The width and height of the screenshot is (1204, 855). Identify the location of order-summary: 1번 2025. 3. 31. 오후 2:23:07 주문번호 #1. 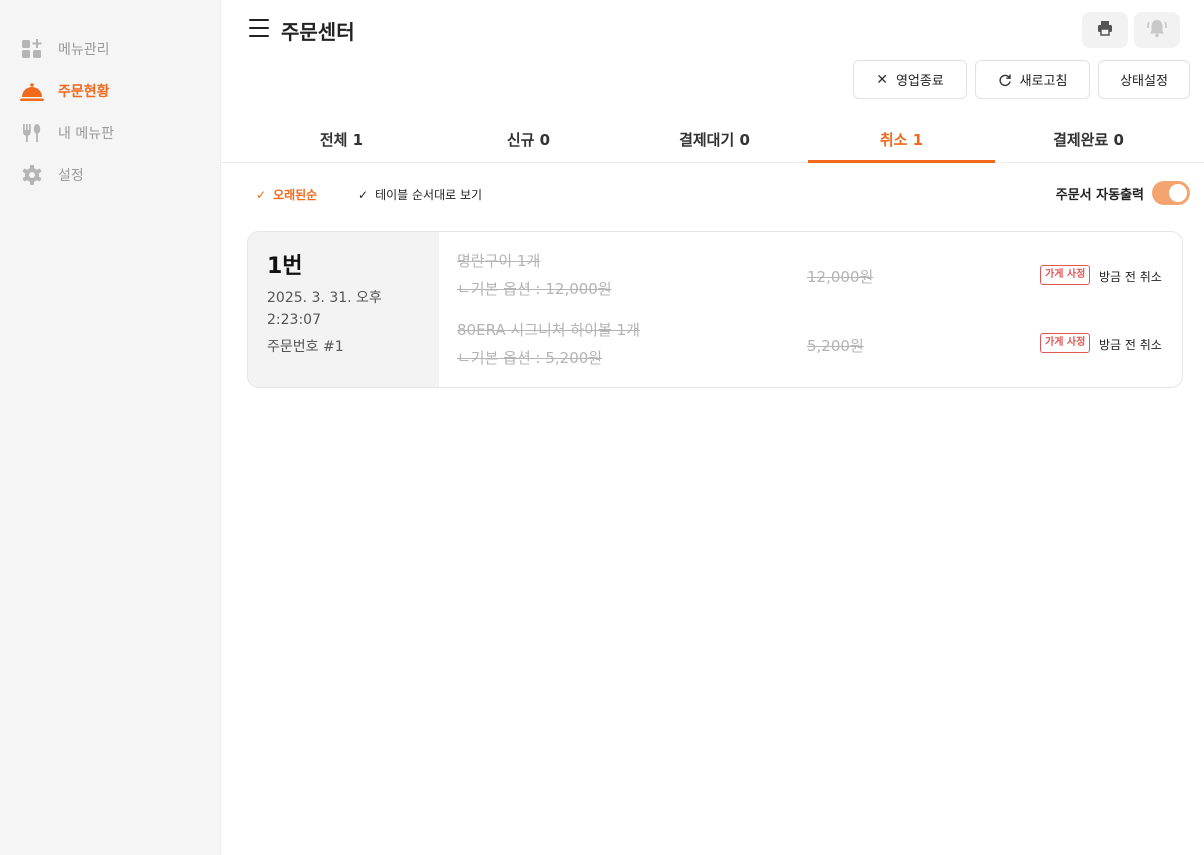
(343, 309).